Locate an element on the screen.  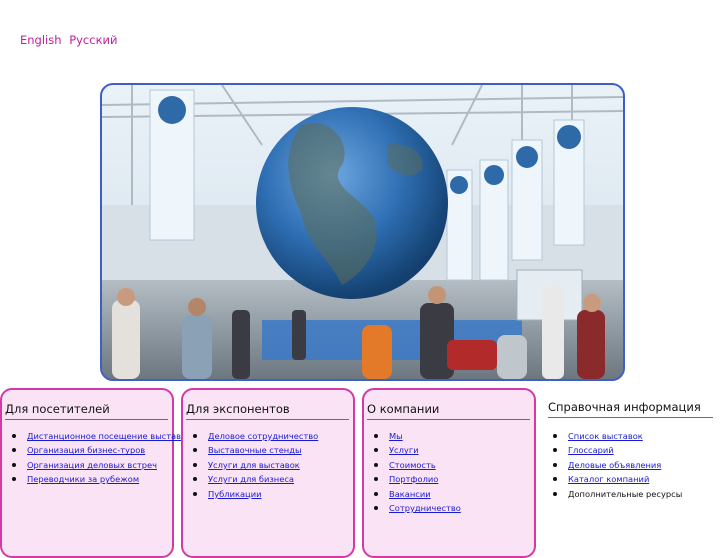
reference-info-section-title: Справочная информация is located at coordinates (630, 409).